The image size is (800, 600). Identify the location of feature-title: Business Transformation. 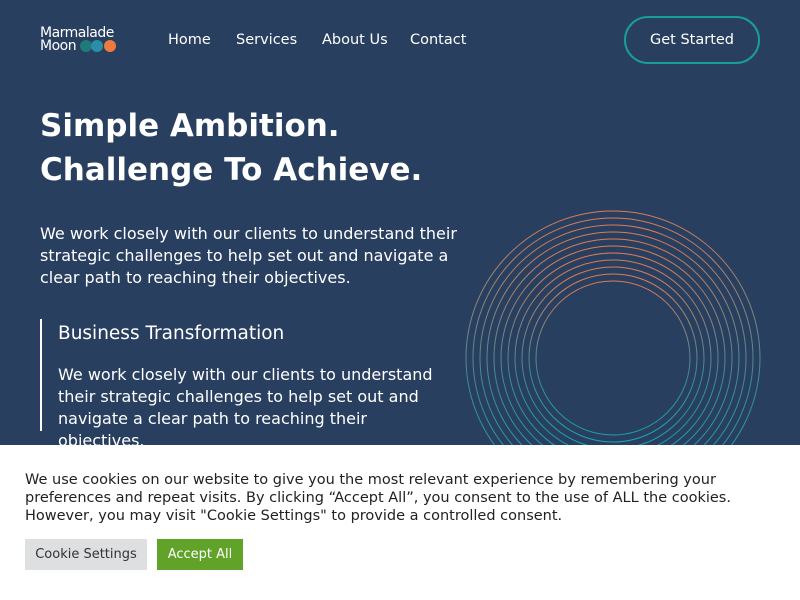
(171, 333).